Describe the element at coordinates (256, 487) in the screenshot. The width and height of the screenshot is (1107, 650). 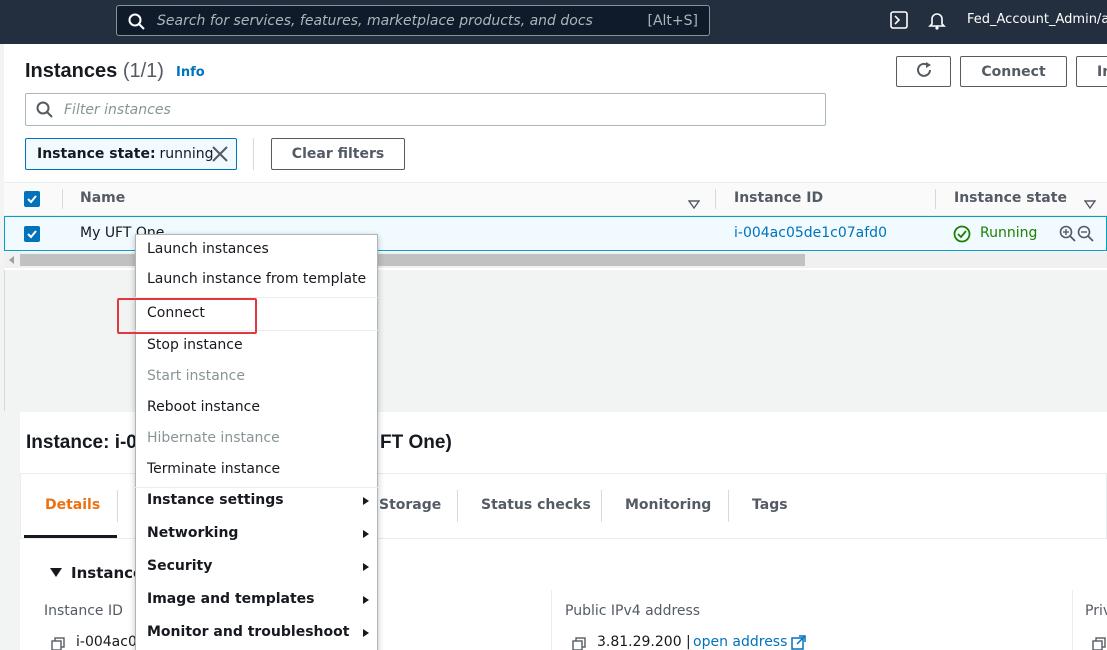
I see `menu-divider` at that location.